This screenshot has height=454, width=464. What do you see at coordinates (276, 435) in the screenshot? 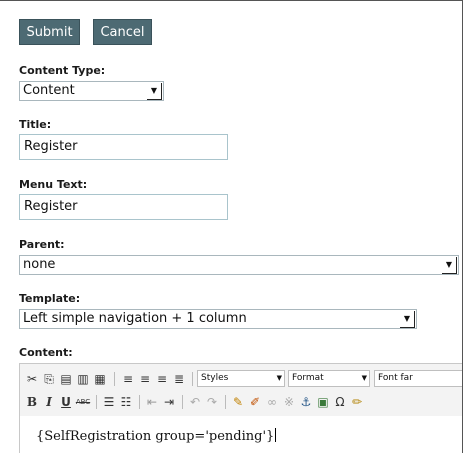
I see `text-caret` at bounding box center [276, 435].